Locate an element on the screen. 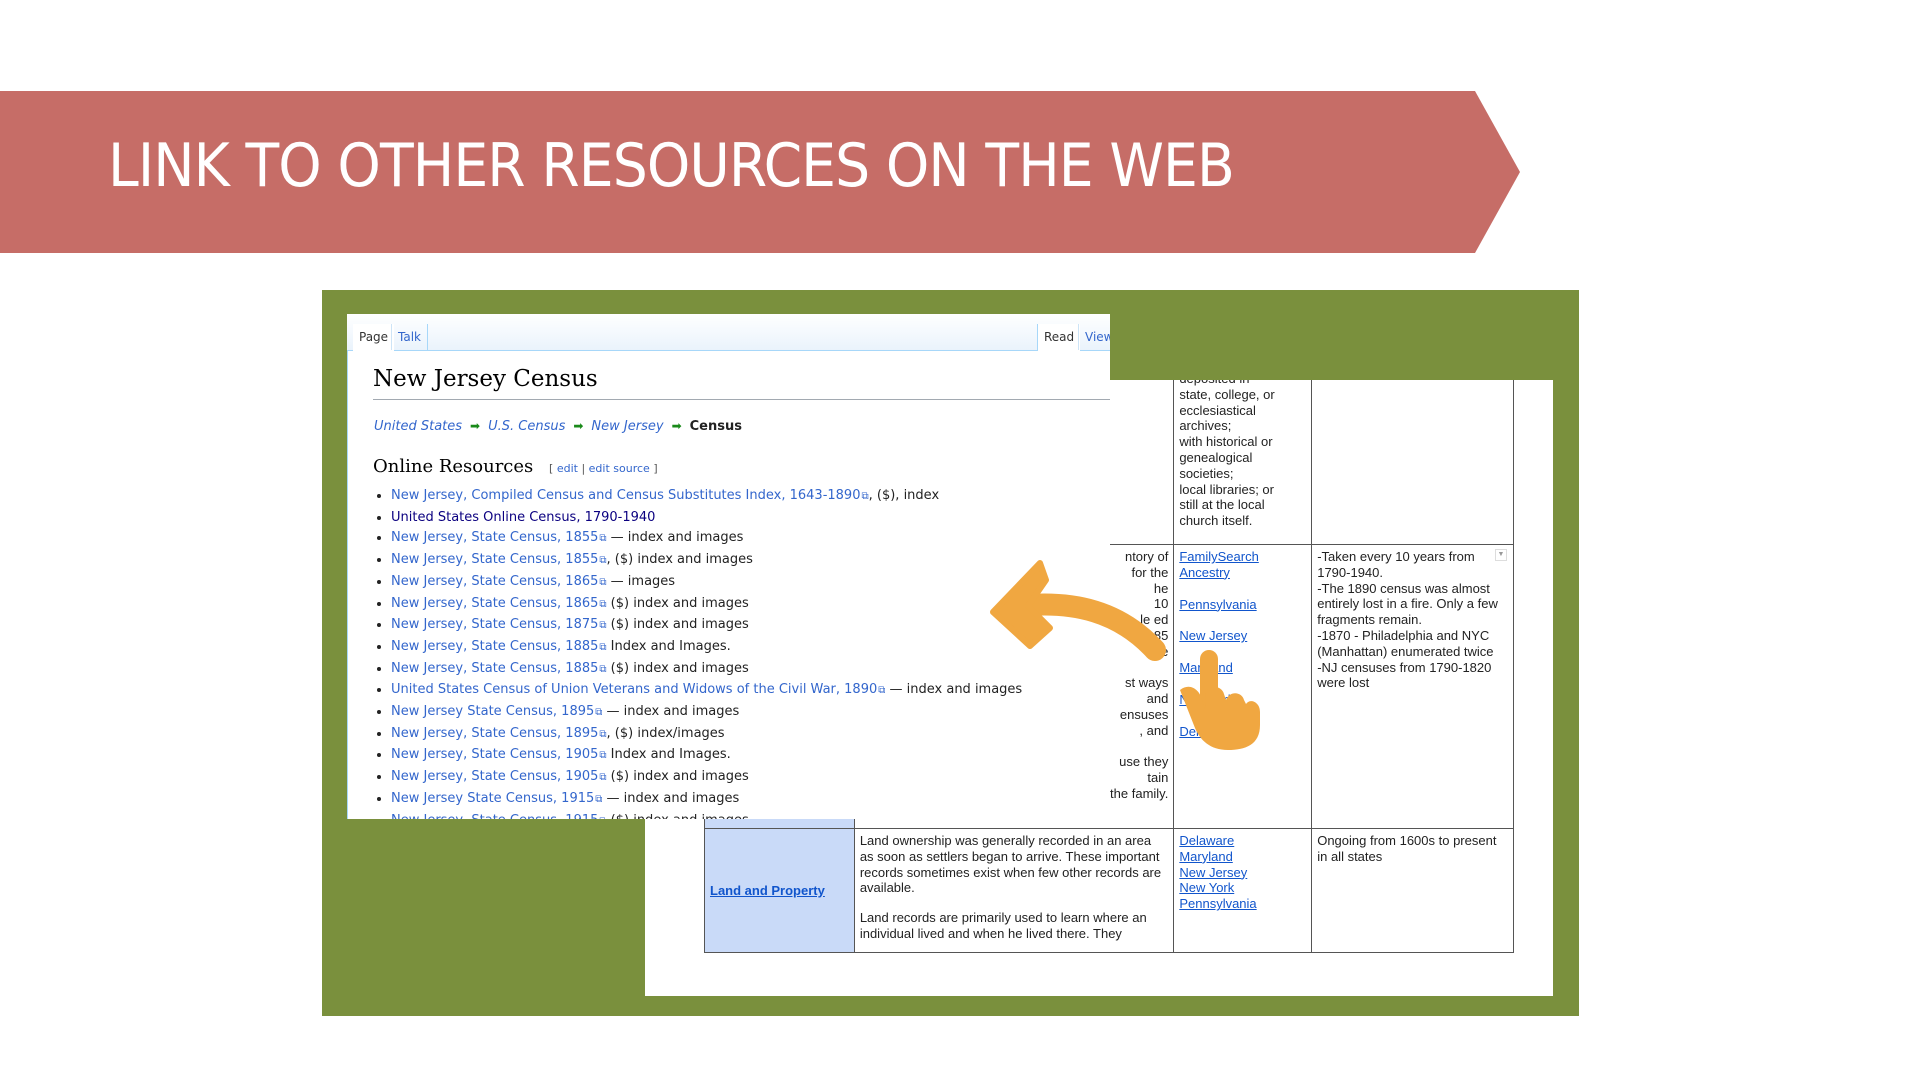  annotation-layer is located at coordinates (1125, 655).